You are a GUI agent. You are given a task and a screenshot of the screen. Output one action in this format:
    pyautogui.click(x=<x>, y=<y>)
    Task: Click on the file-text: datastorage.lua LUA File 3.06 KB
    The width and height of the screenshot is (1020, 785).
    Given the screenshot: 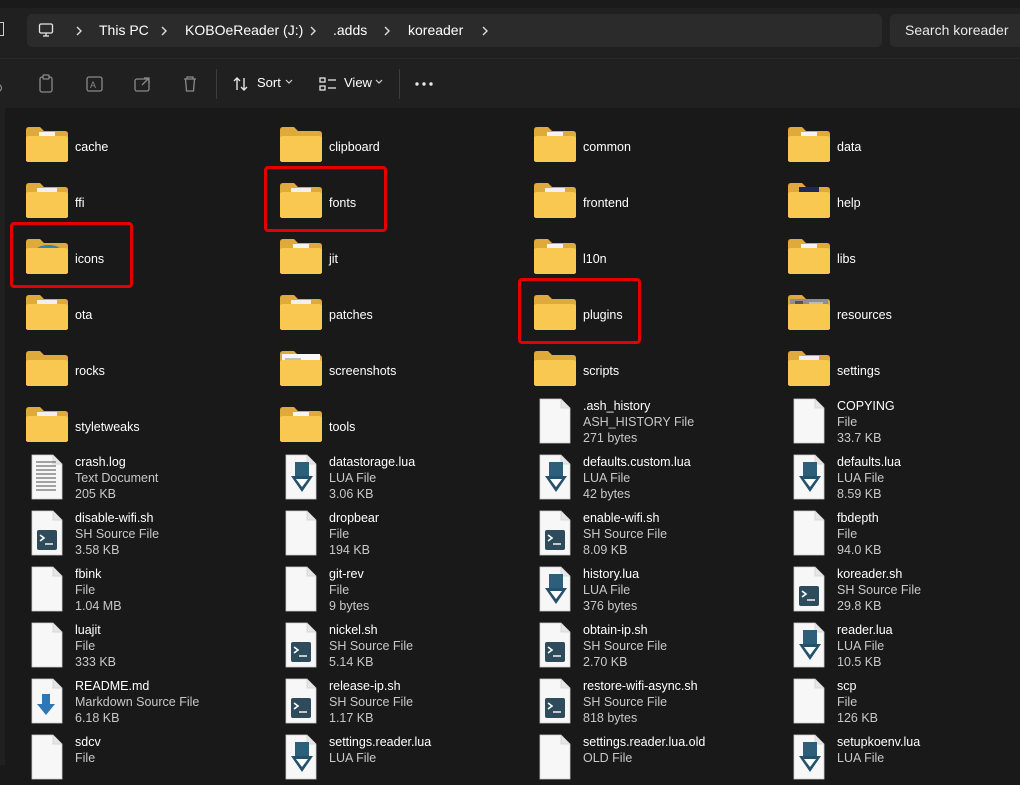 What is the action you would take?
    pyautogui.click(x=424, y=477)
    